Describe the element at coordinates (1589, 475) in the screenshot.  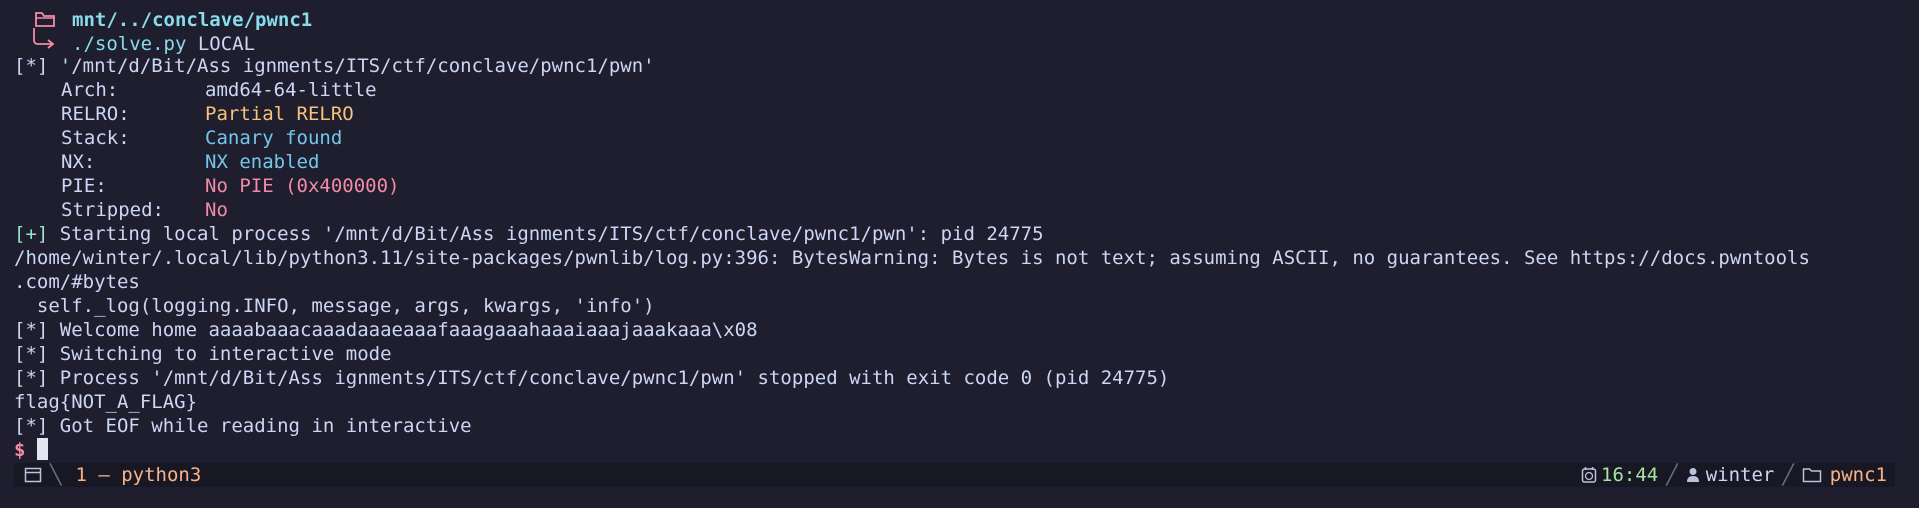
I see `clock-icon` at that location.